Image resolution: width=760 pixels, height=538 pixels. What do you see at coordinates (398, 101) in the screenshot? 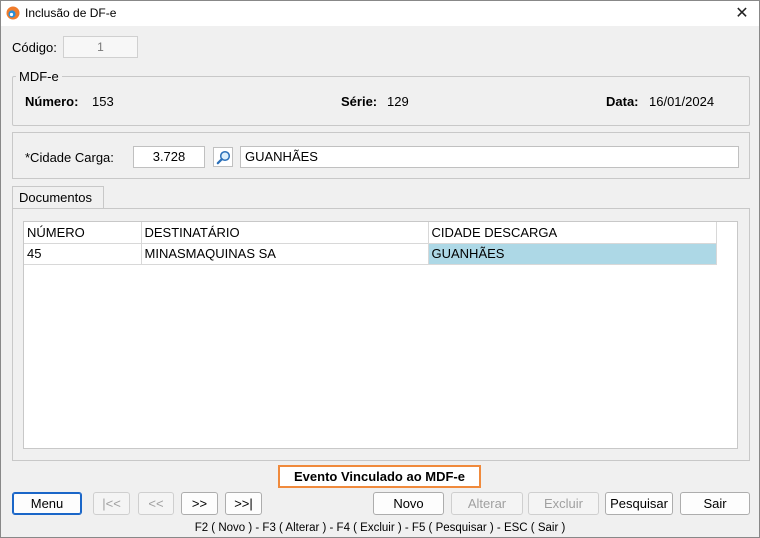
I see `serie-value: 129` at bounding box center [398, 101].